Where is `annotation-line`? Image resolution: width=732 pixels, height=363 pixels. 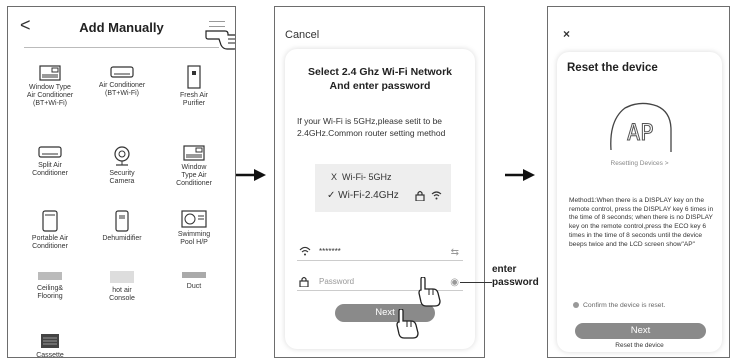 annotation-line is located at coordinates (476, 282).